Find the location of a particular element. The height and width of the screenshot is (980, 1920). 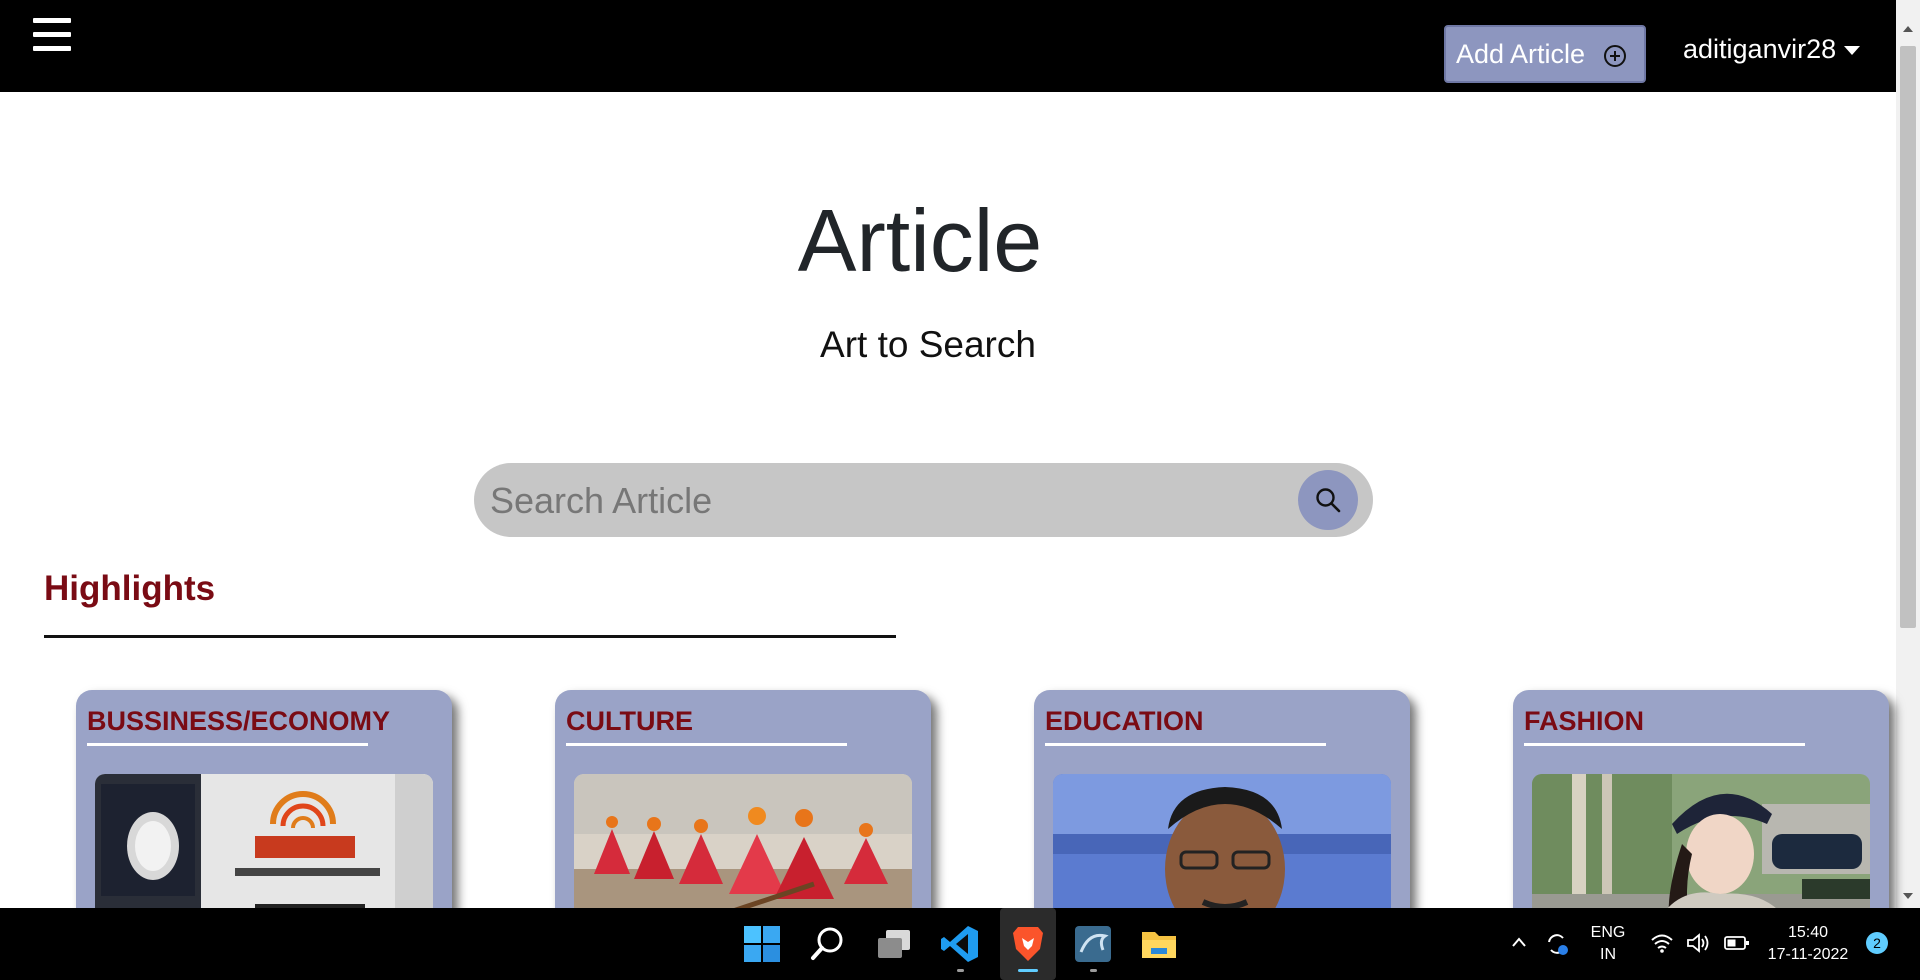

card-title: FASHION is located at coordinates (1584, 721).